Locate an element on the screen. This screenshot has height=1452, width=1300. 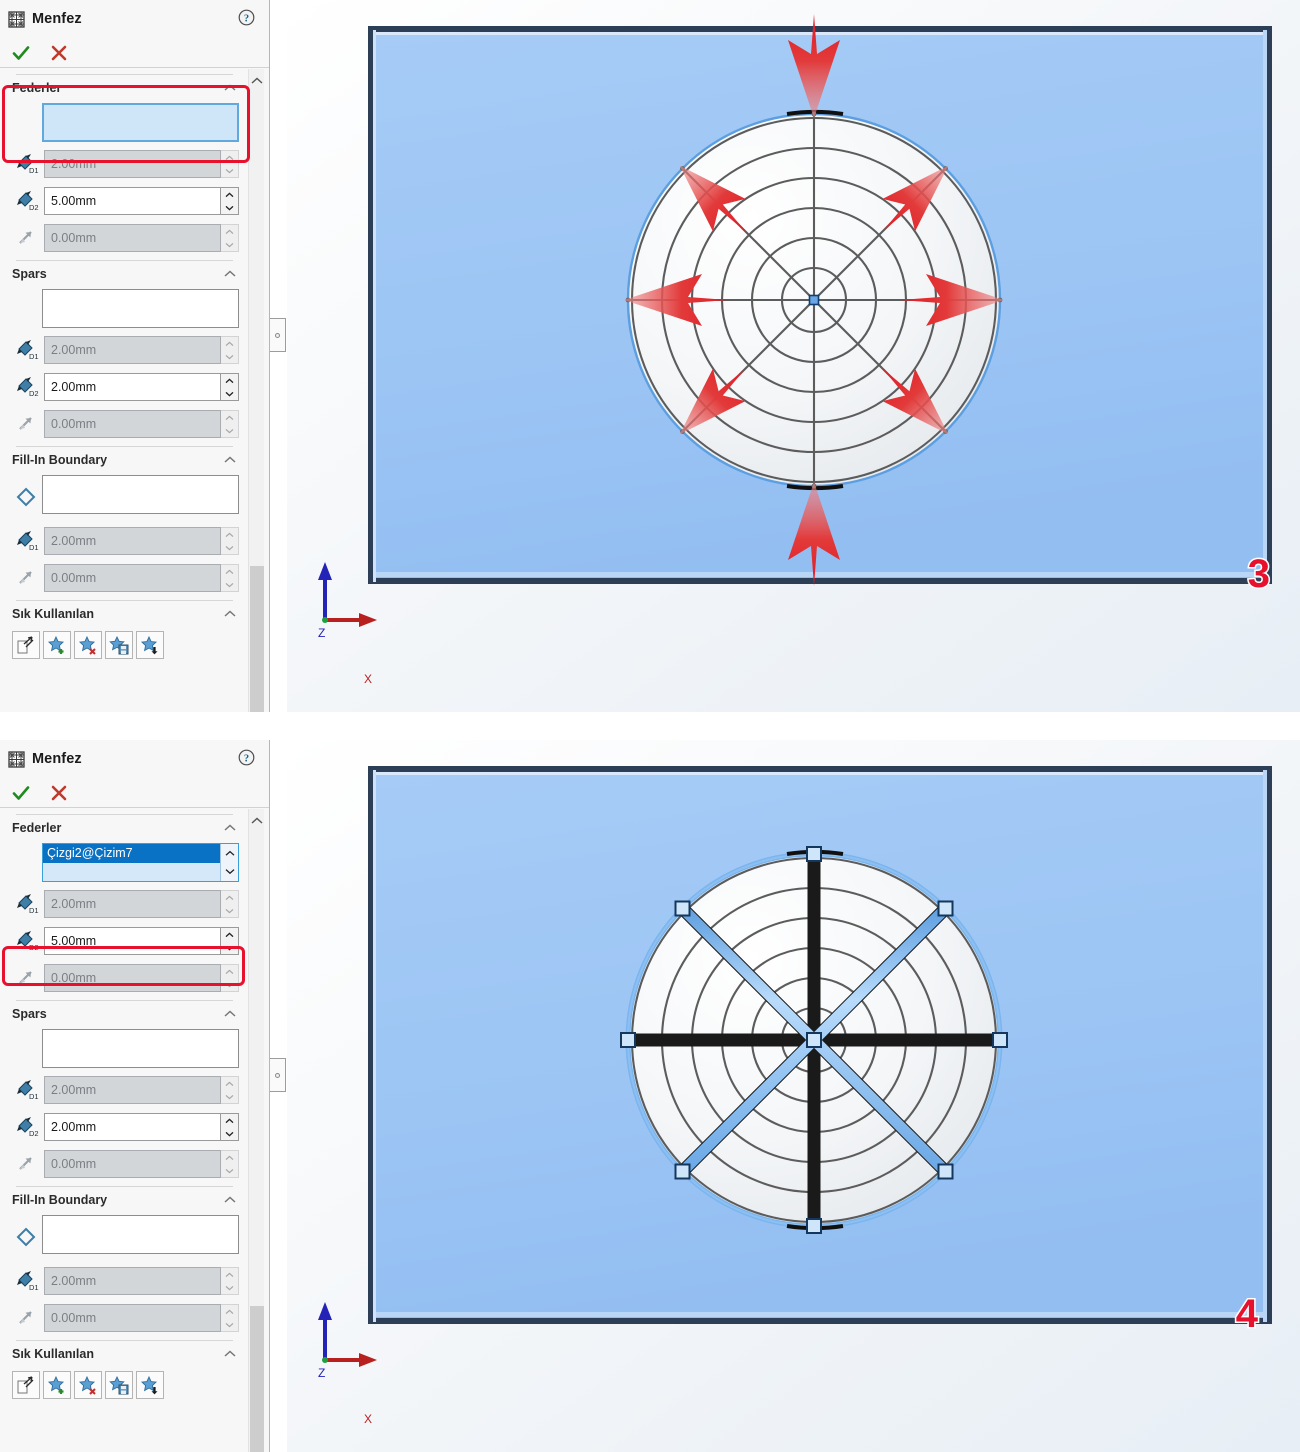
splitter-dot-icon is located at coordinates (277, 335).